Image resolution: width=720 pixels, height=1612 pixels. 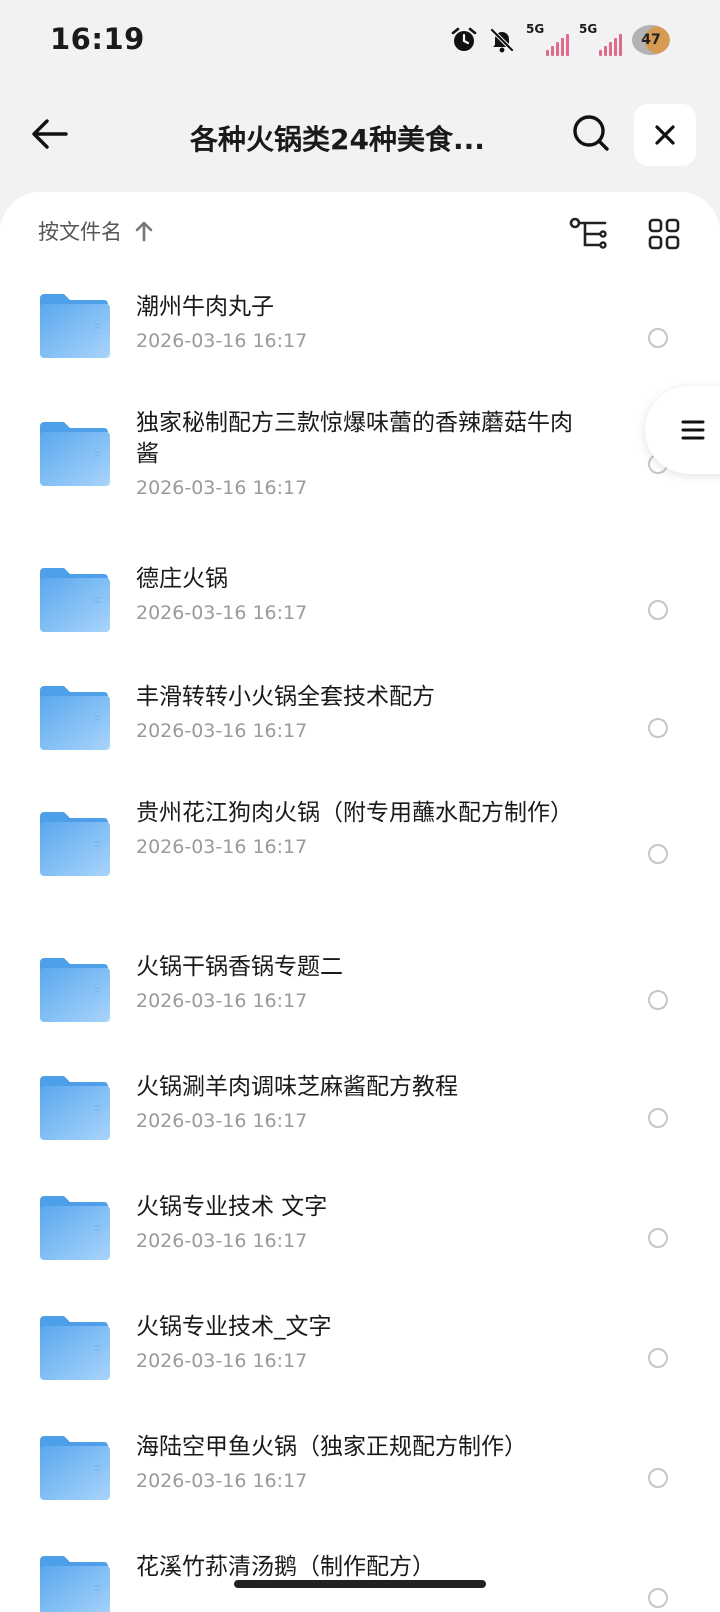 I want to click on arrow-left-icon, so click(x=50, y=134).